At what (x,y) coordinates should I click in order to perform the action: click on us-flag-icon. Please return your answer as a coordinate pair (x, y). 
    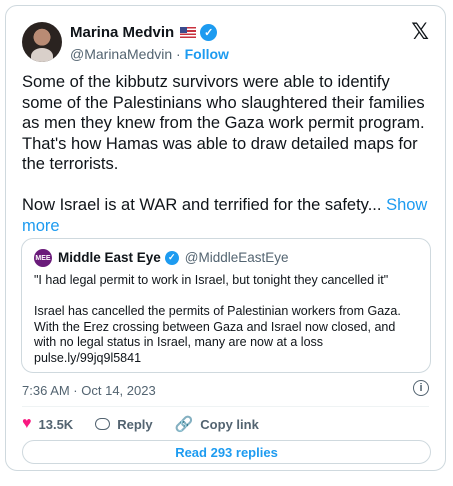
    Looking at the image, I should click on (188, 32).